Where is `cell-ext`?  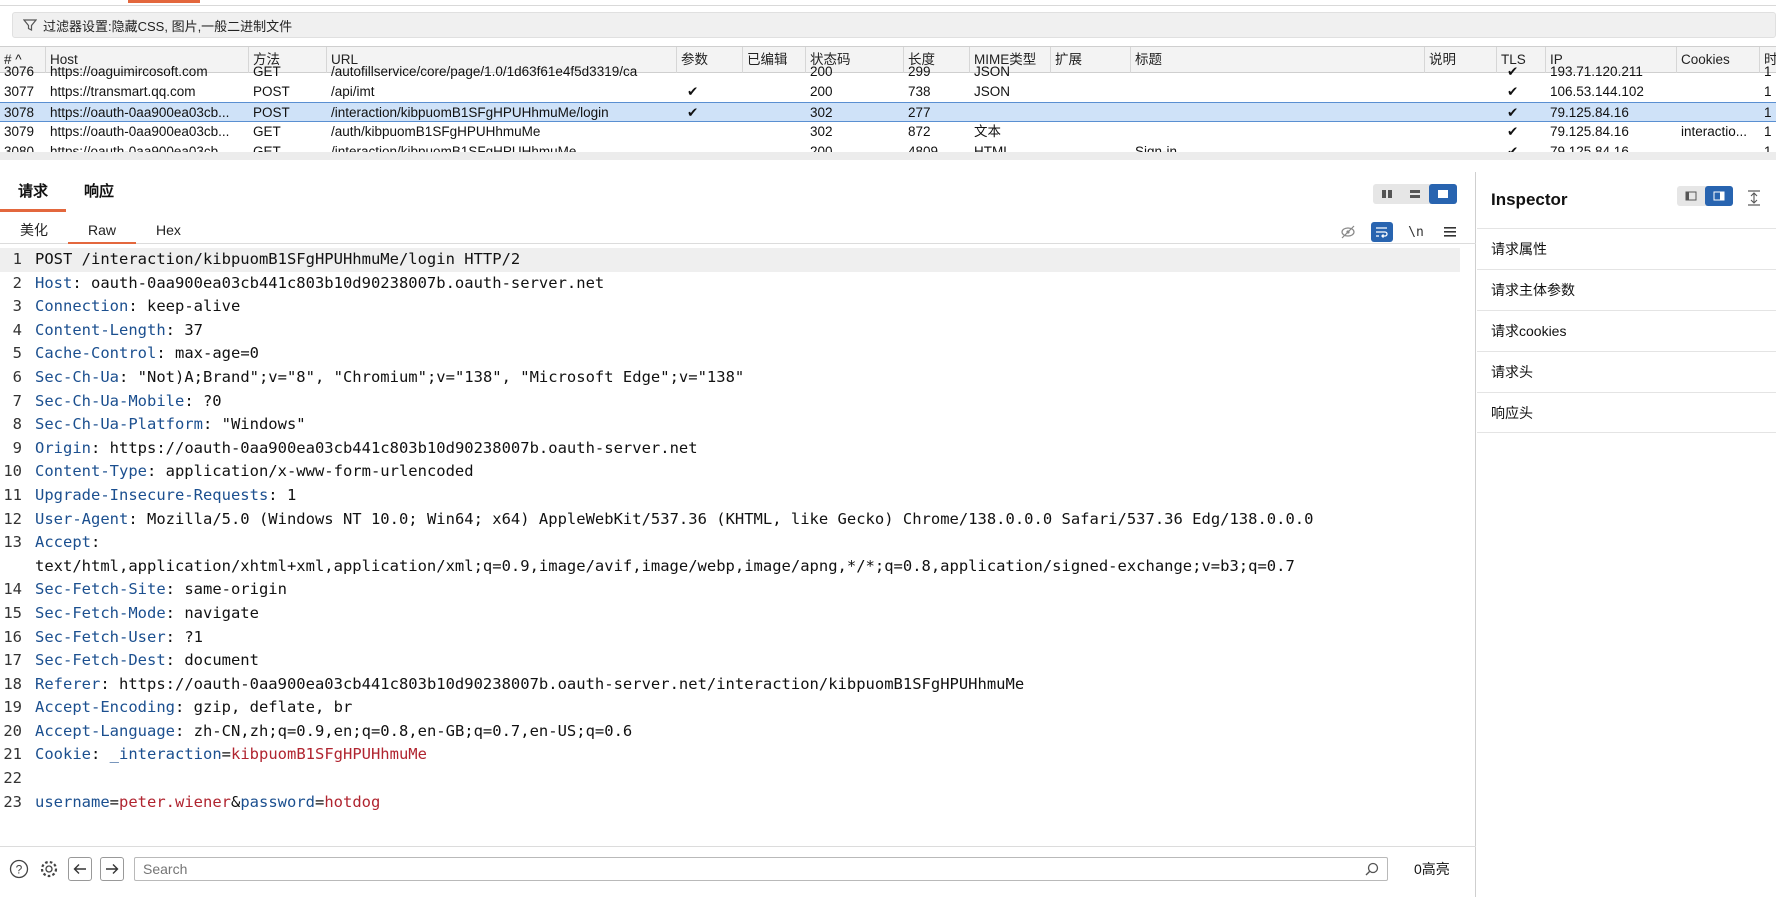
cell-ext is located at coordinates (1091, 72).